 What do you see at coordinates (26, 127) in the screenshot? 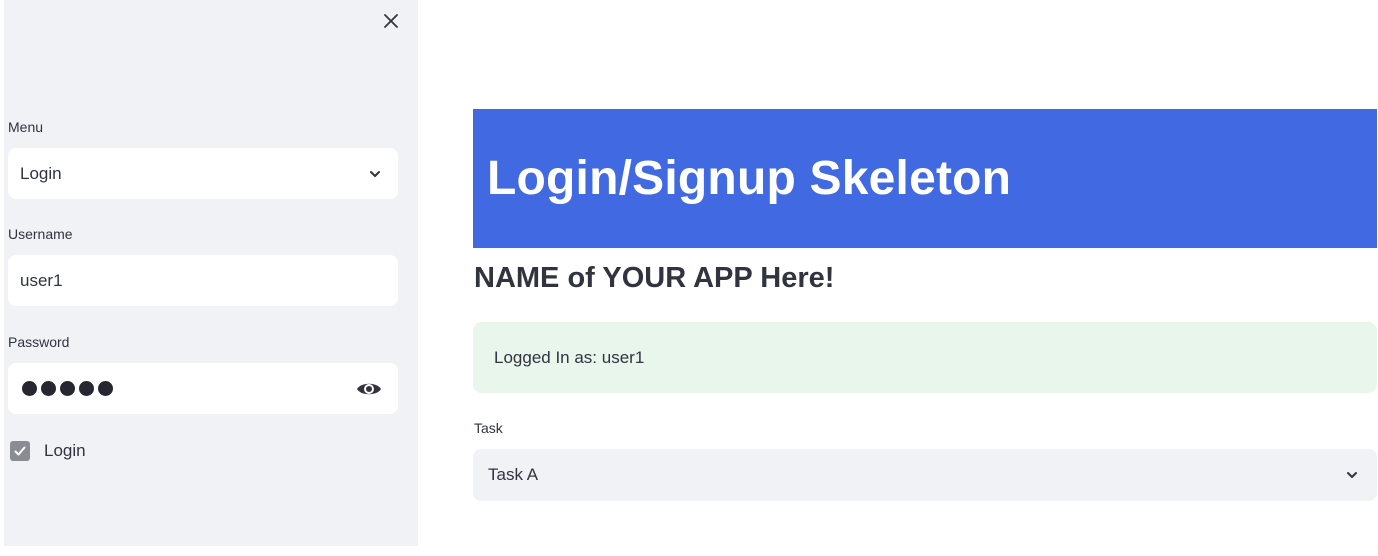
I see `menu-label: Menu` at bounding box center [26, 127].